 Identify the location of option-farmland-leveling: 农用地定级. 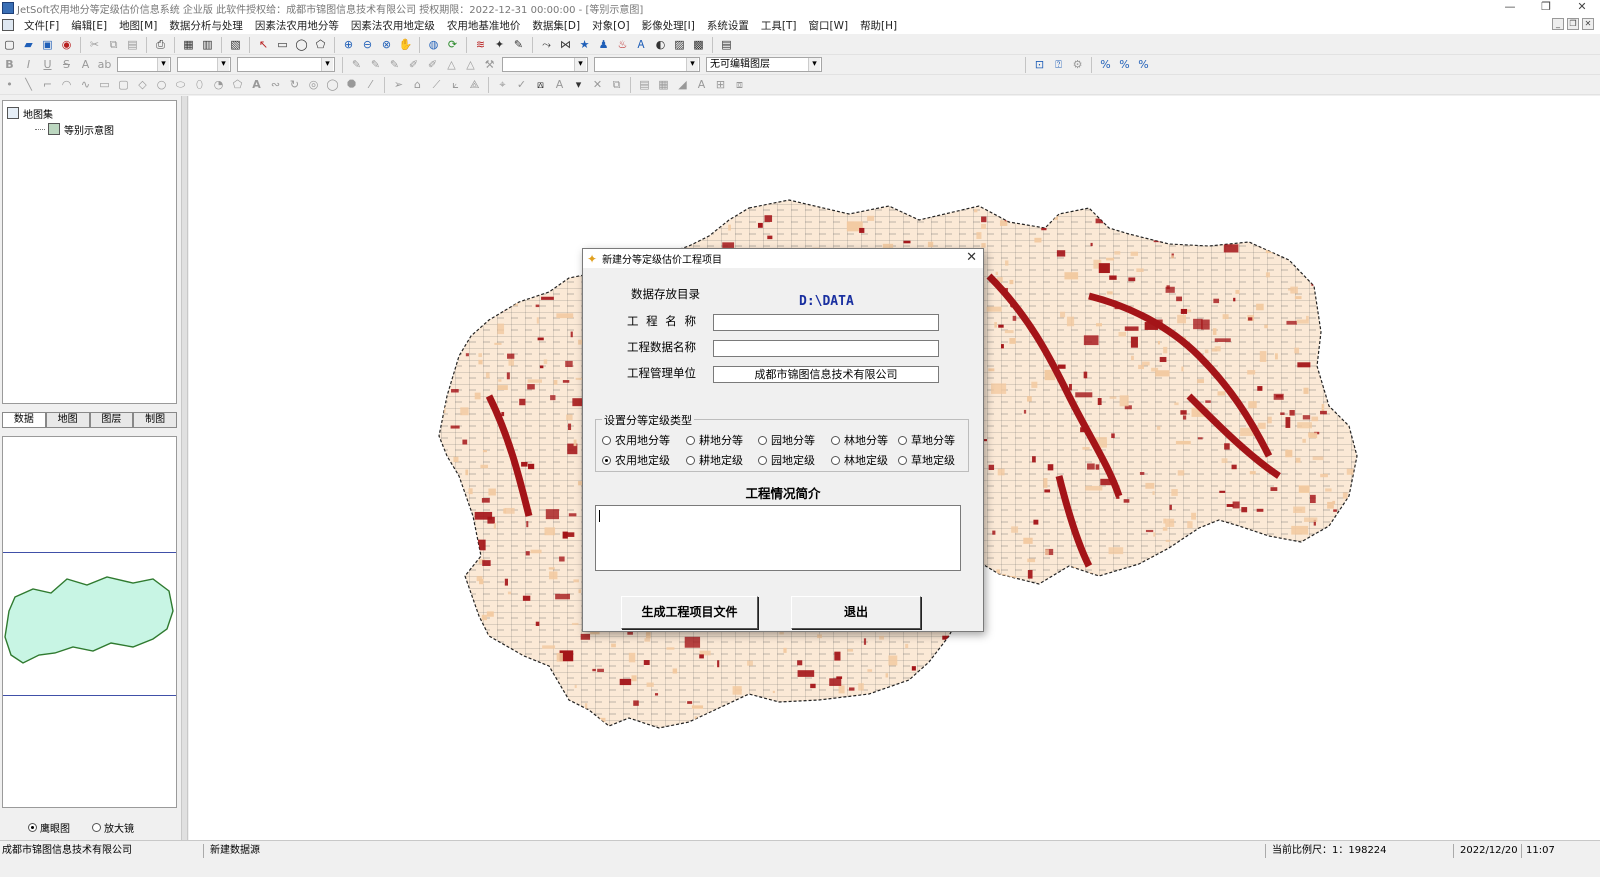
(636, 460).